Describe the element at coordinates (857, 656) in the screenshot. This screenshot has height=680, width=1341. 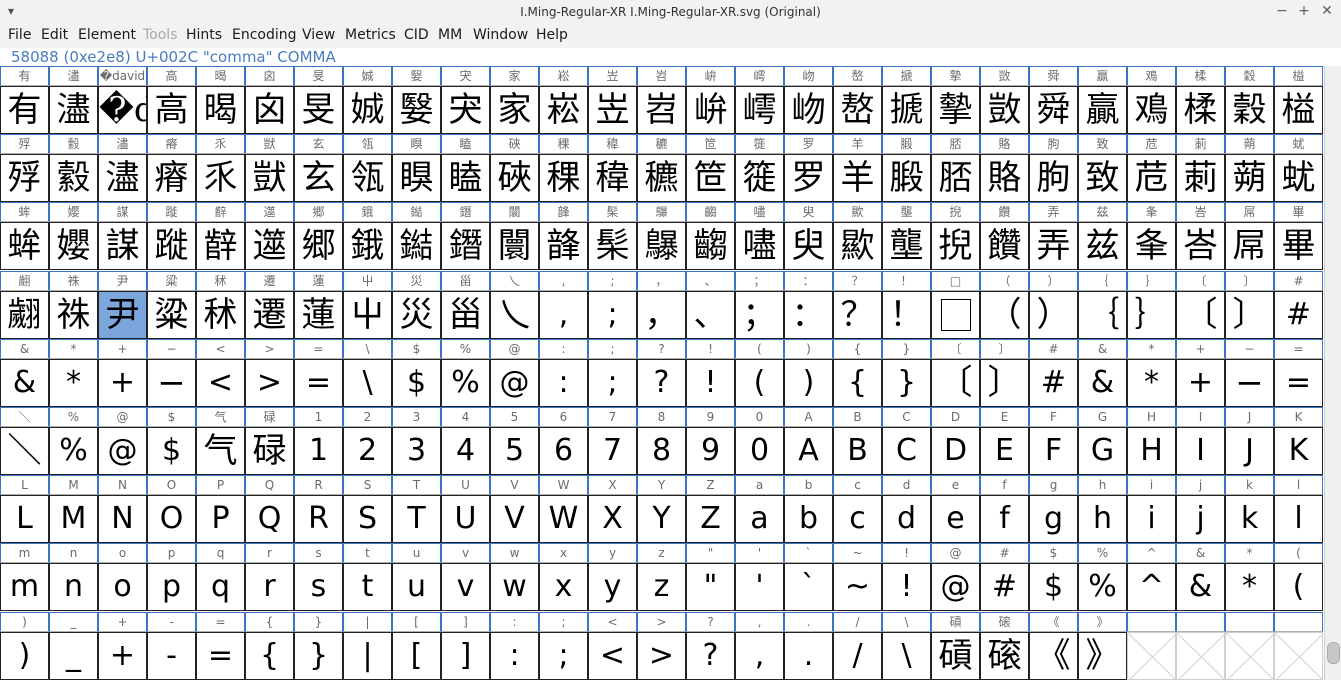
I see `glyph-cell: /` at that location.